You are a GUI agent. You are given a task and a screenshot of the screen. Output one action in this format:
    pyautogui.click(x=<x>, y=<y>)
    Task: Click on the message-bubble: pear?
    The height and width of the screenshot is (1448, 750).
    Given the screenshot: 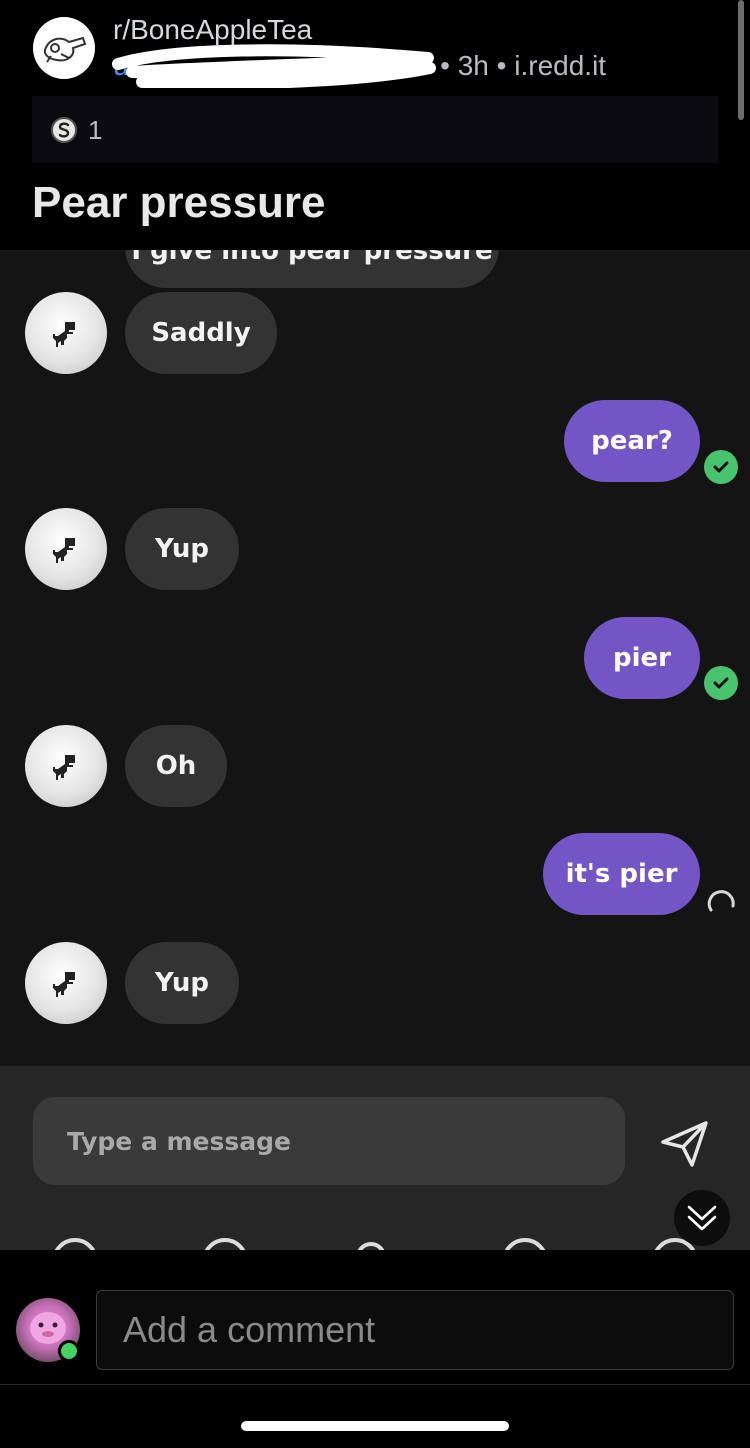 What is the action you would take?
    pyautogui.click(x=632, y=441)
    